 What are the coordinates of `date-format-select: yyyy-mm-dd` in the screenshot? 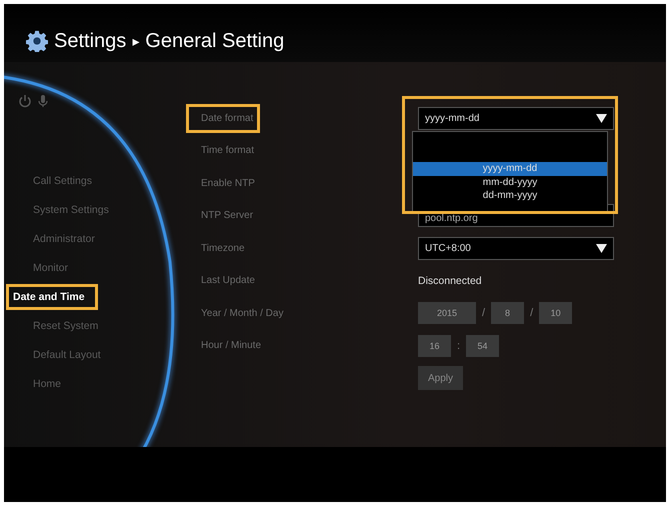 It's located at (516, 118).